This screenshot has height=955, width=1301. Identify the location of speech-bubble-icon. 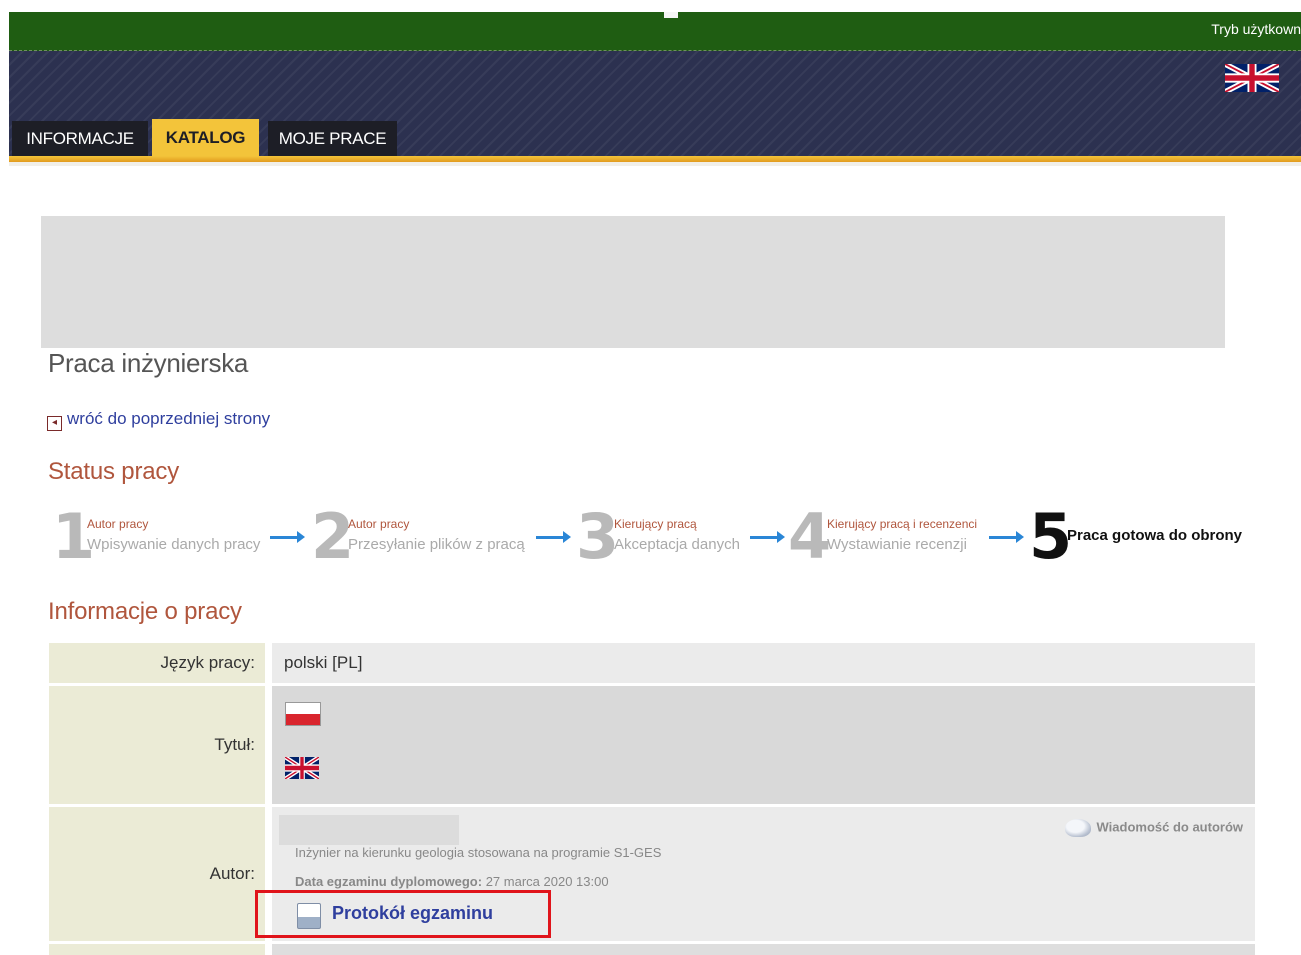
(1077, 828).